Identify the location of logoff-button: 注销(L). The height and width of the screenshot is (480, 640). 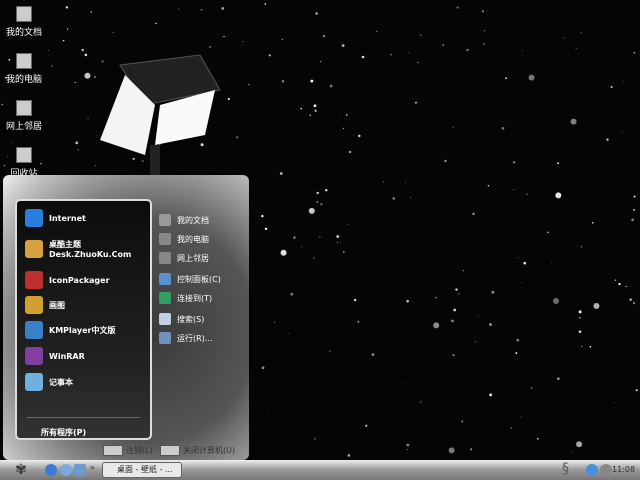
(128, 450).